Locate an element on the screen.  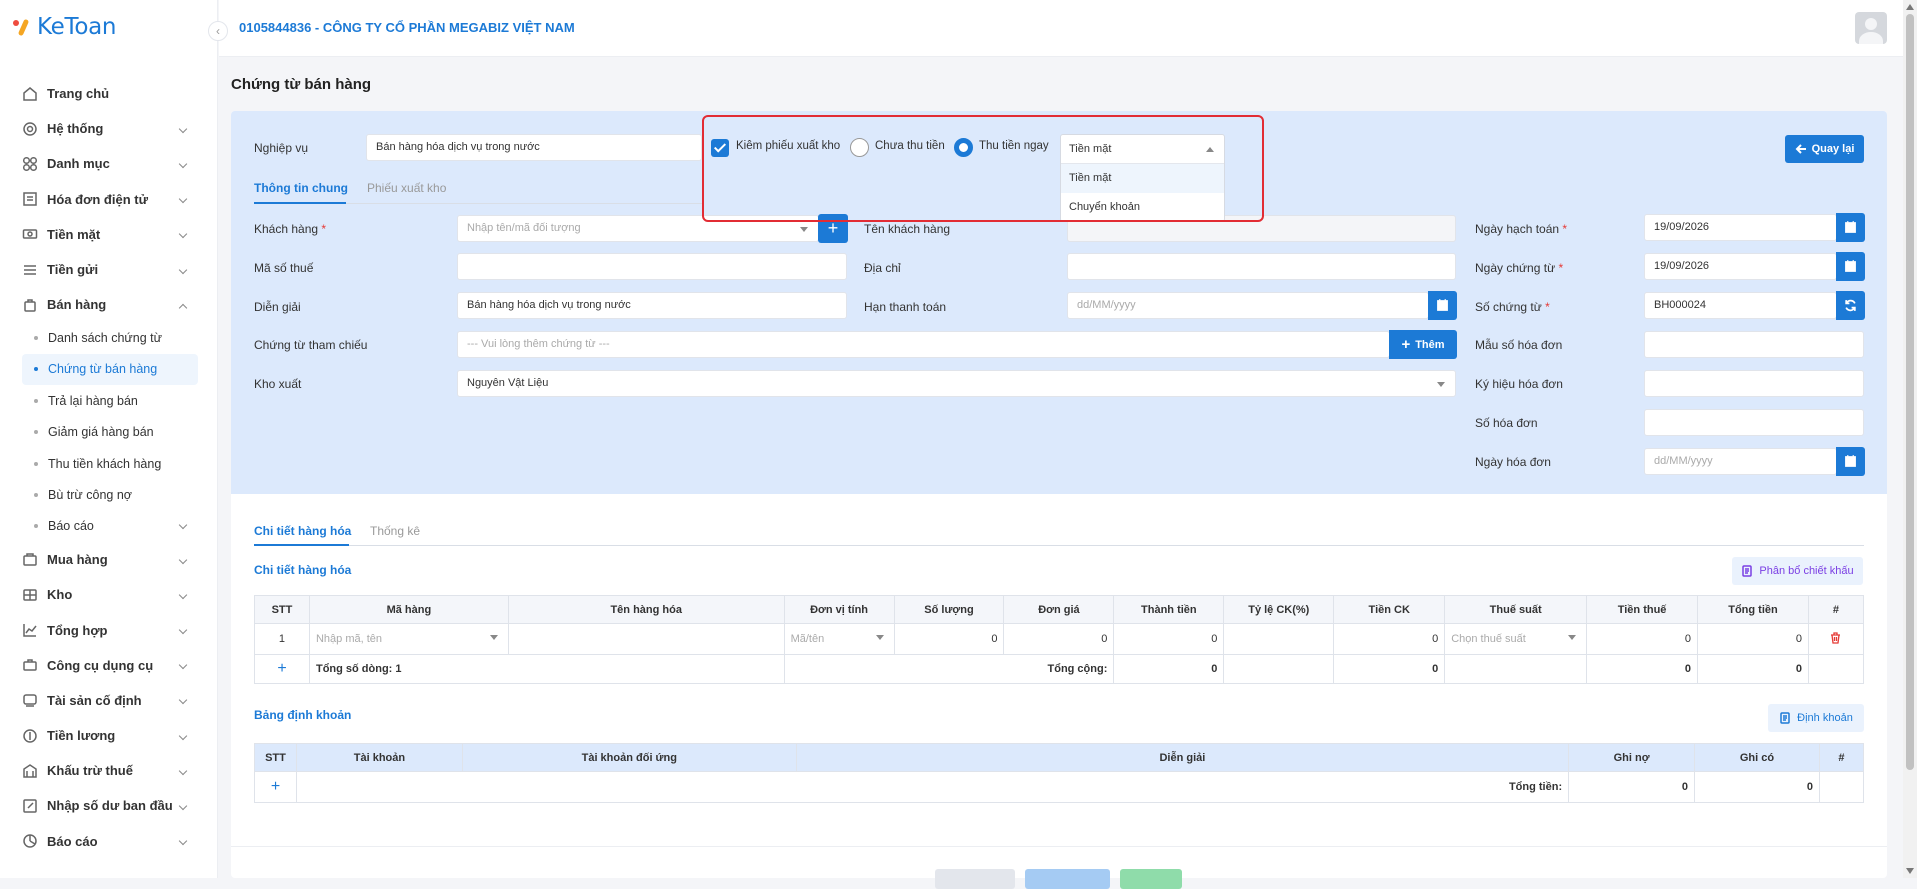
col-tong-tien: Tổng tiền is located at coordinates (1753, 609).